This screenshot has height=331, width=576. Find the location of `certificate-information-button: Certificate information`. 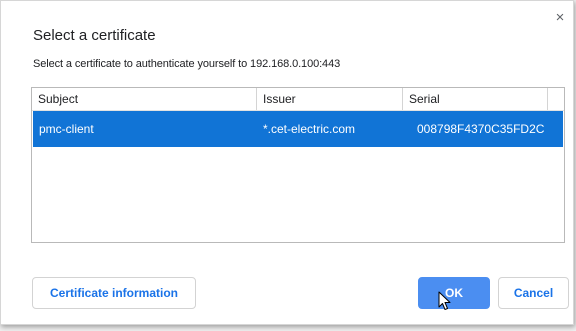

certificate-information-button: Certificate information is located at coordinates (114, 293).